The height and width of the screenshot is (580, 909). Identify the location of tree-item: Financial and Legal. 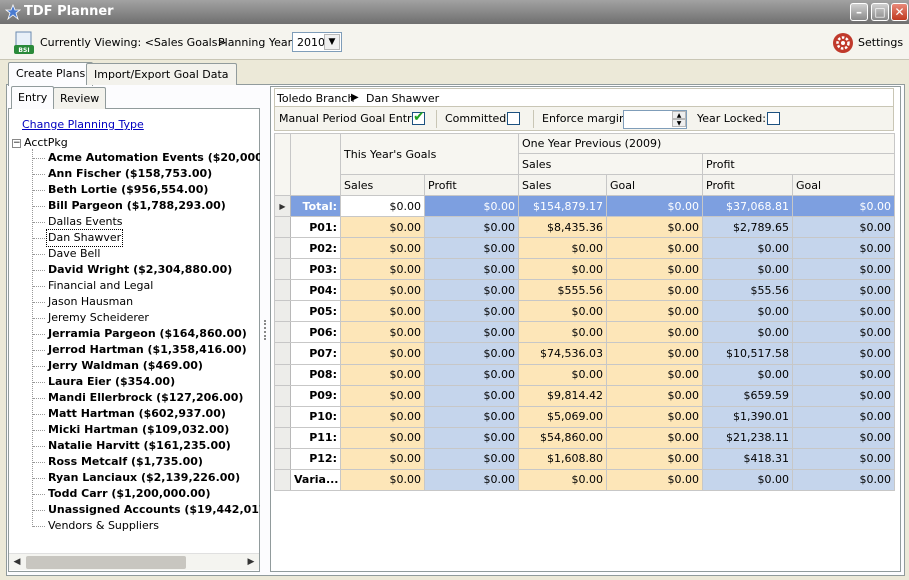
(93, 286).